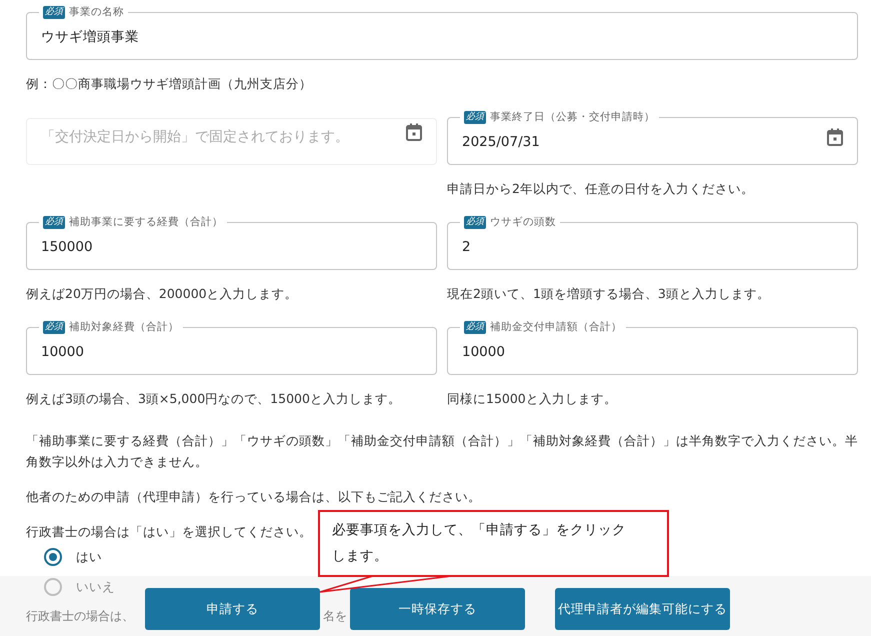  What do you see at coordinates (214, 399) in the screenshot?
I see `field-hint: 例えば3頭の場合、3頭×5,000円なので、15000と入力します。` at bounding box center [214, 399].